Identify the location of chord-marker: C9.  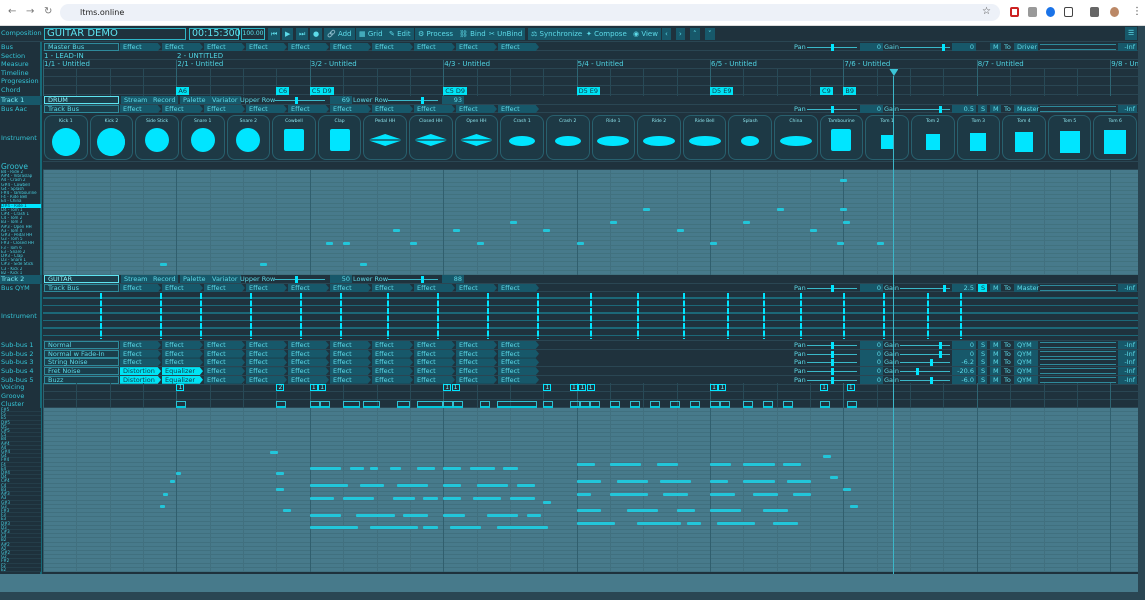
(826, 91).